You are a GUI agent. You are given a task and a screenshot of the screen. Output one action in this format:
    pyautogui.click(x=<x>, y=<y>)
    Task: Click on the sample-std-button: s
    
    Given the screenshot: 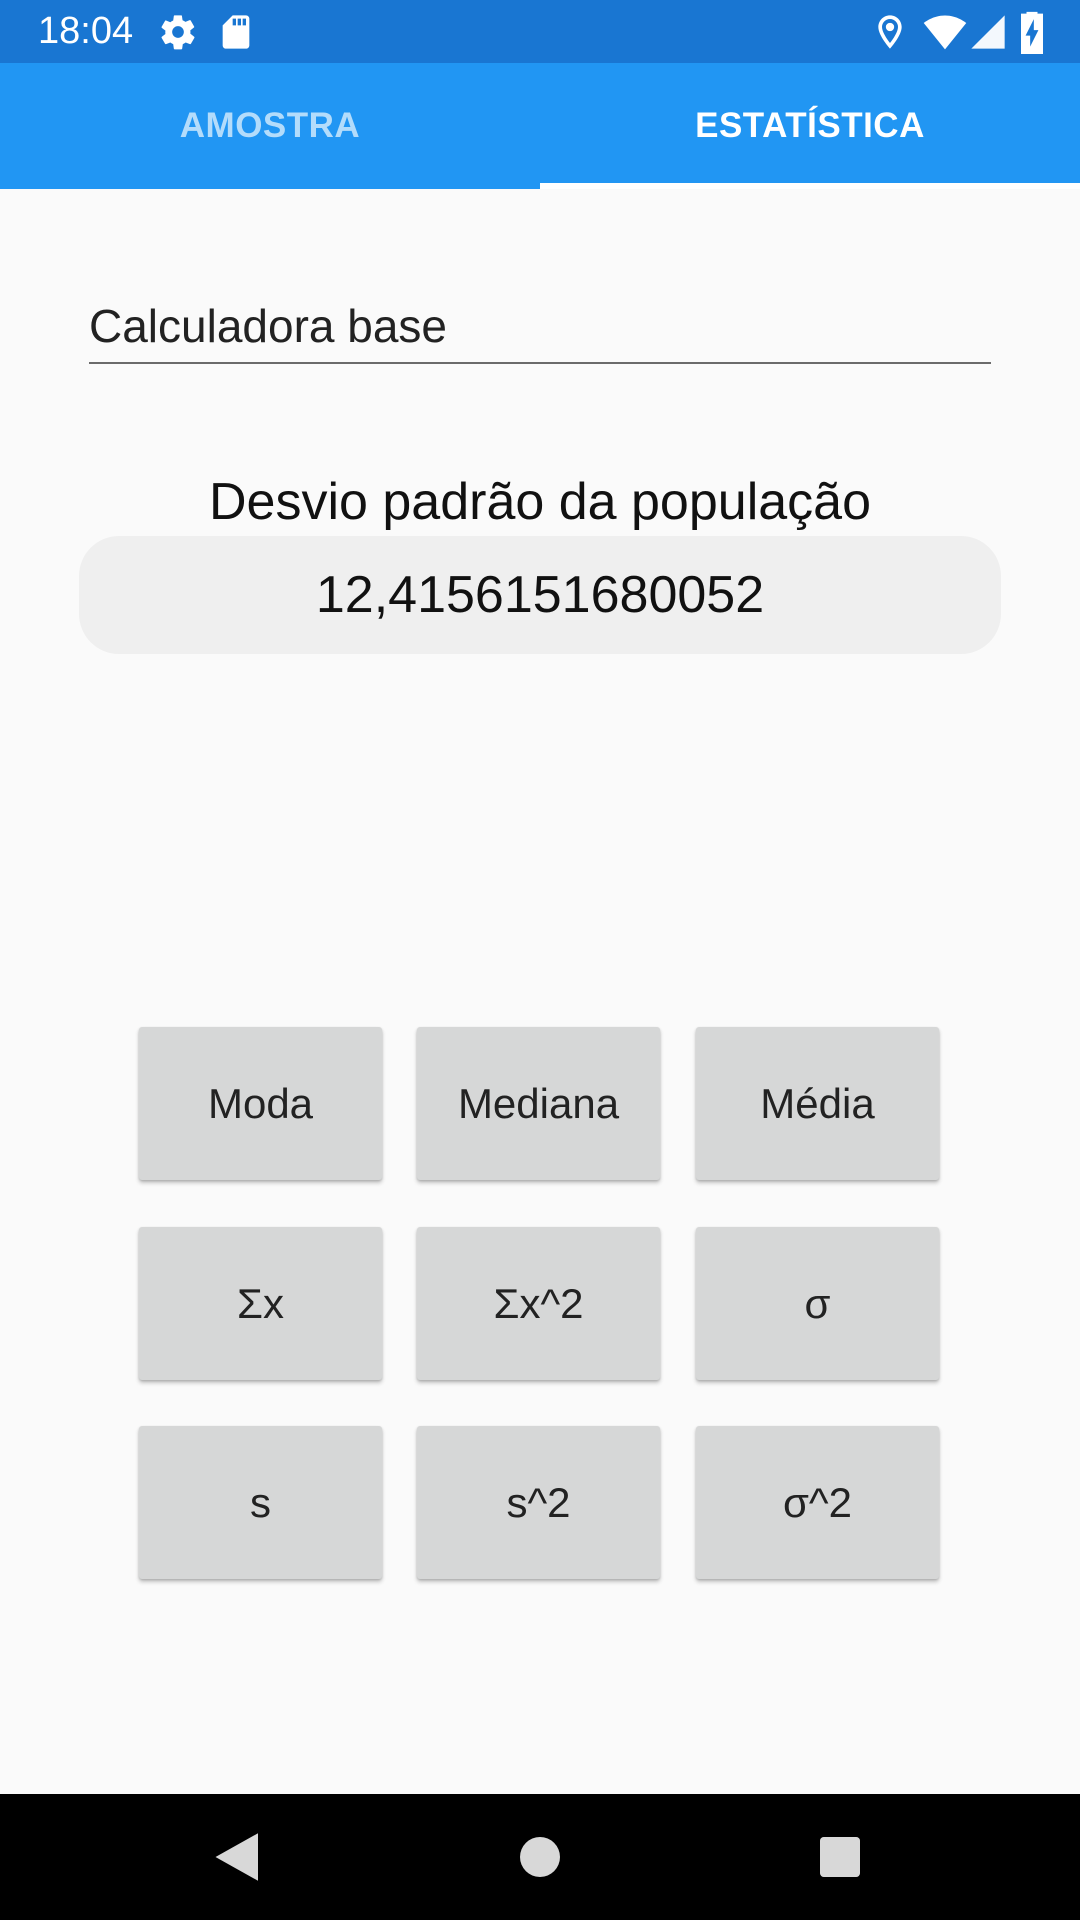 What is the action you would take?
    pyautogui.click(x=260, y=1502)
    